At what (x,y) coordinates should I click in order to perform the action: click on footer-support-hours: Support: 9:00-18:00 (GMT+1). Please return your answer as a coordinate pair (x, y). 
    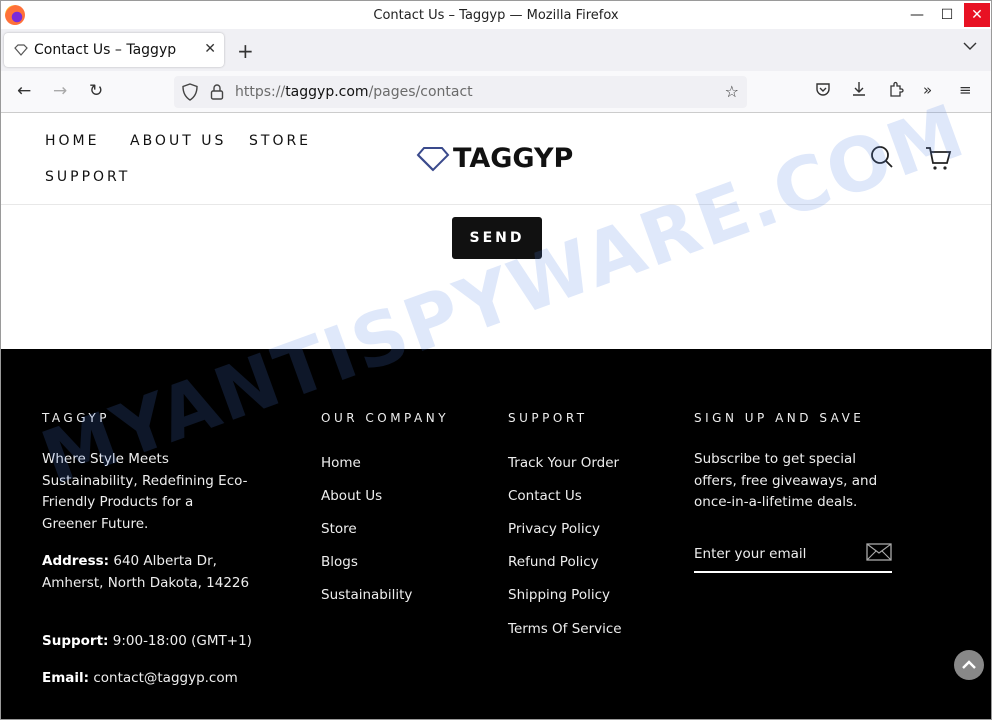
    Looking at the image, I should click on (162, 642).